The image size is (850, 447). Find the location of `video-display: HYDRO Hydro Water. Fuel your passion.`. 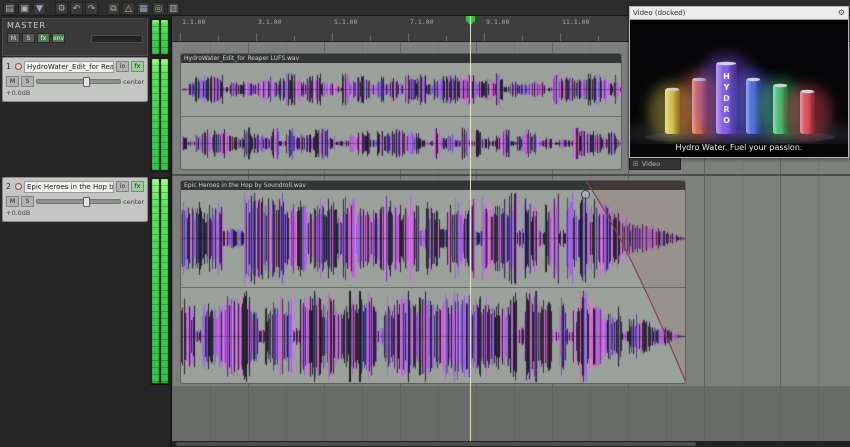

video-display: HYDRO Hydro Water. Fuel your passion. is located at coordinates (739, 88).